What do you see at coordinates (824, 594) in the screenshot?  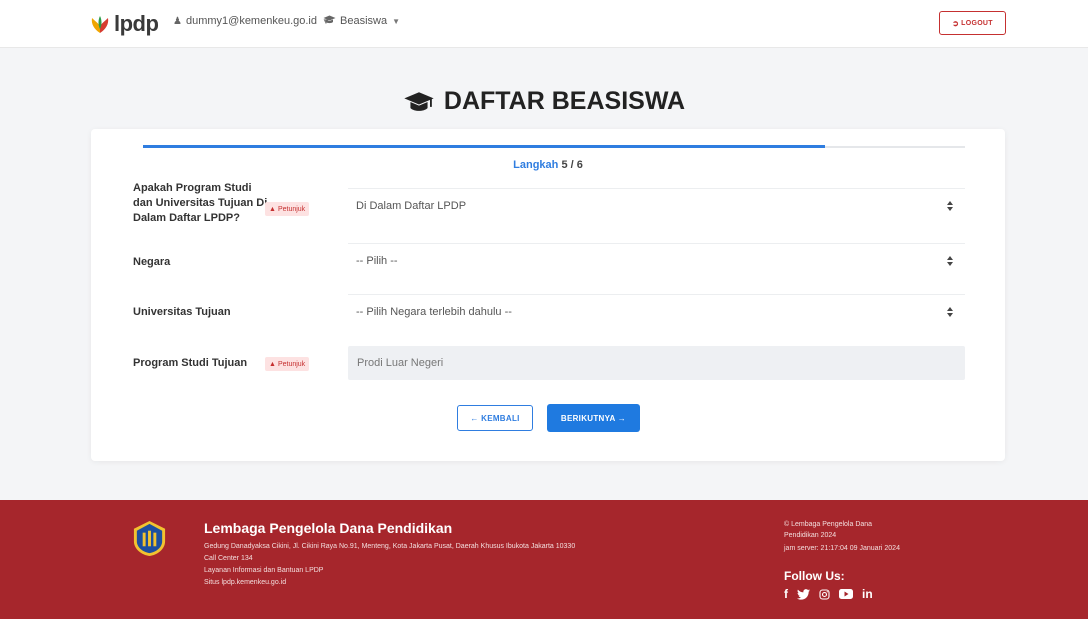 I see `instagram-icon` at bounding box center [824, 594].